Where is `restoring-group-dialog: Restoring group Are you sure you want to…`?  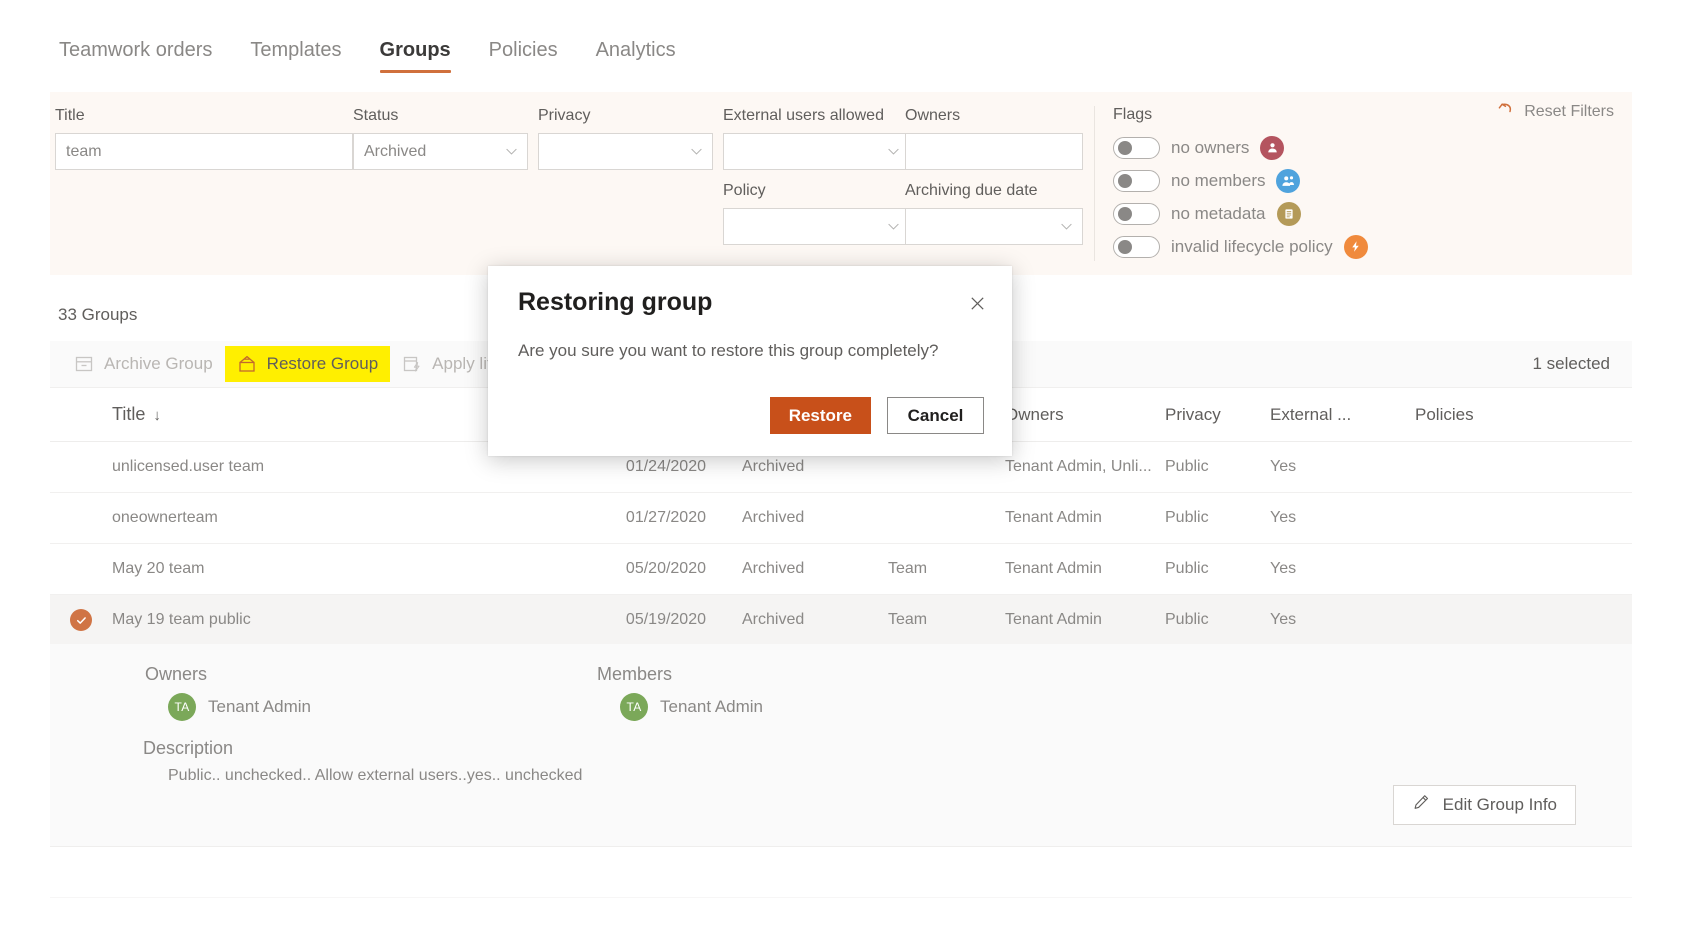 restoring-group-dialog: Restoring group Are you sure you want to… is located at coordinates (750, 361).